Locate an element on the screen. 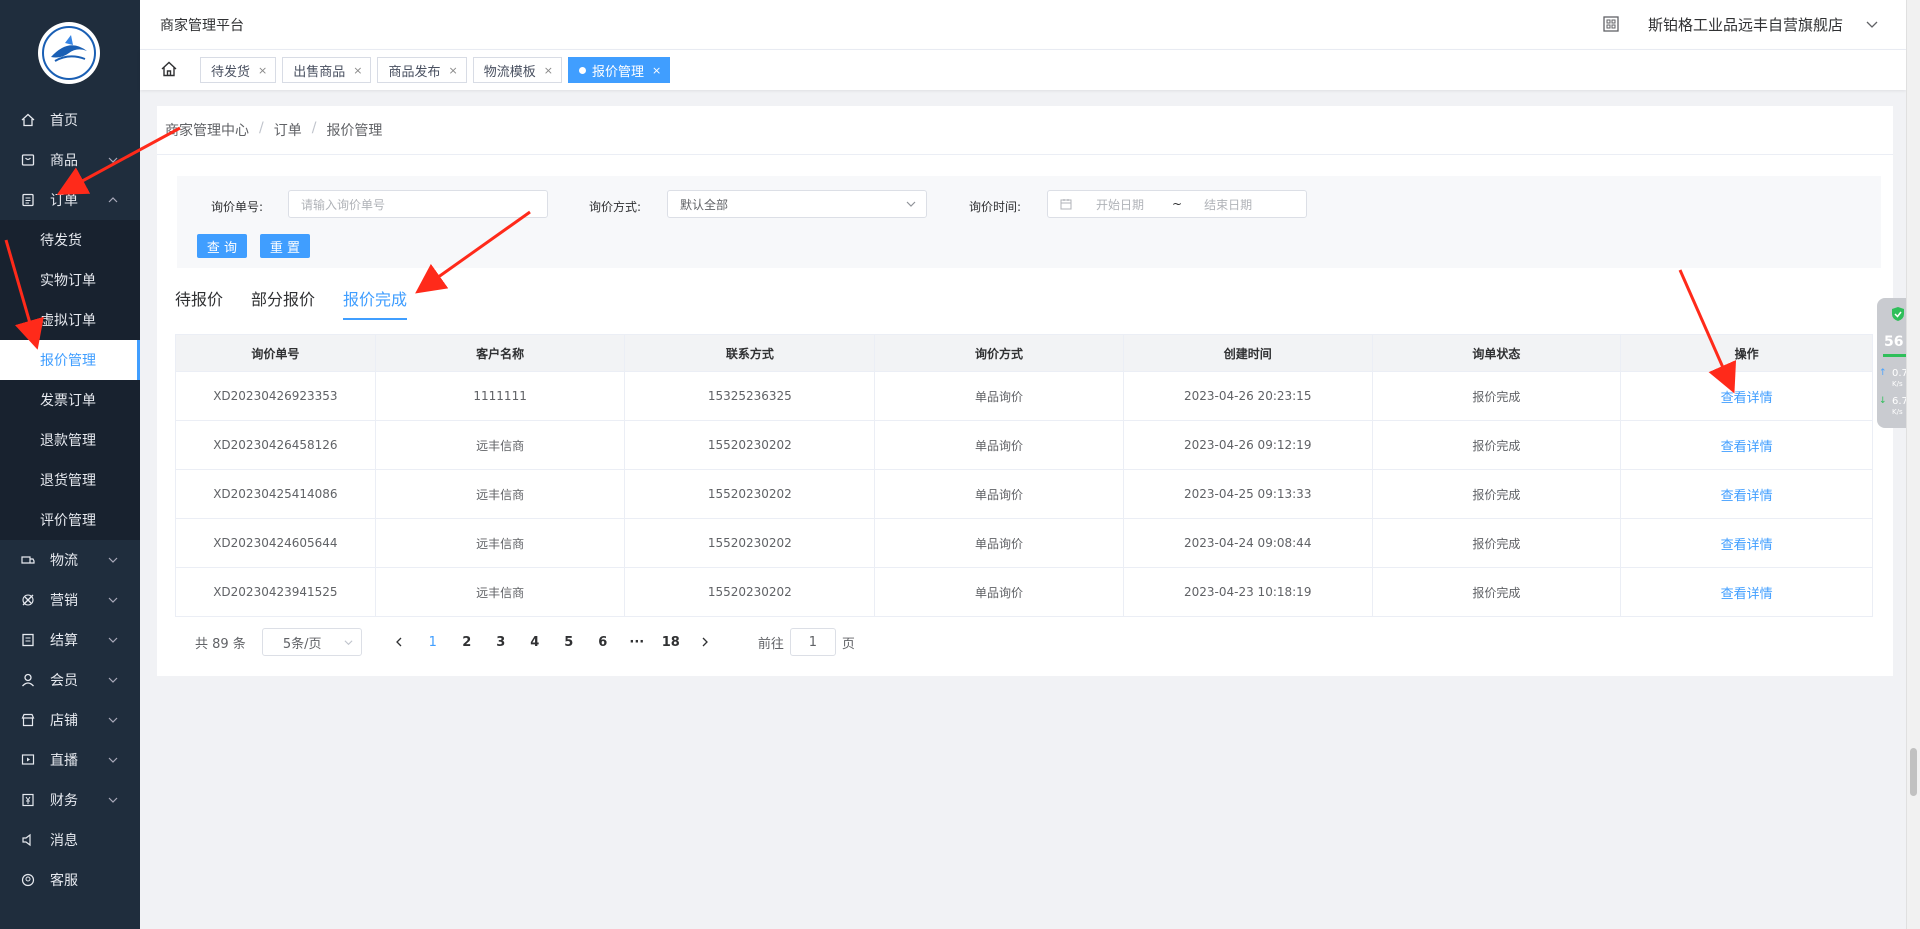  submenu-review-management: 评价管理 is located at coordinates (70, 520).